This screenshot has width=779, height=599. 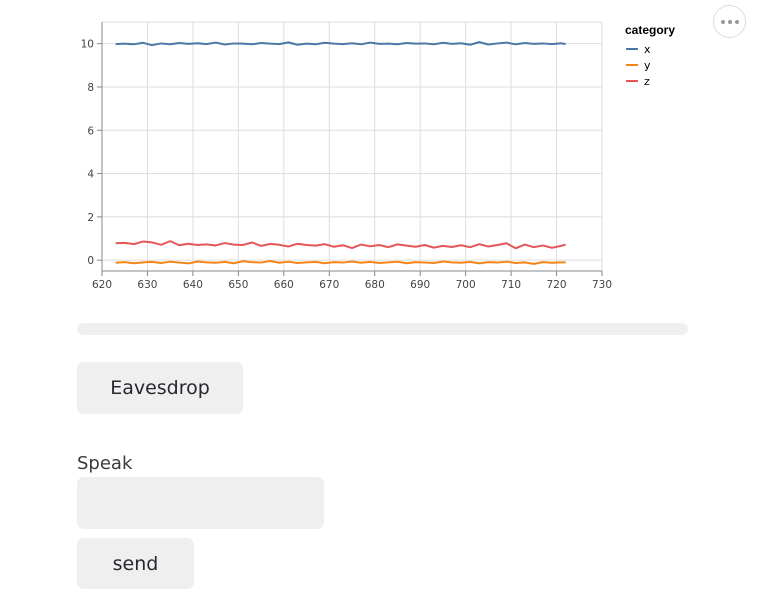 What do you see at coordinates (729, 21) in the screenshot?
I see `more-options-icon` at bounding box center [729, 21].